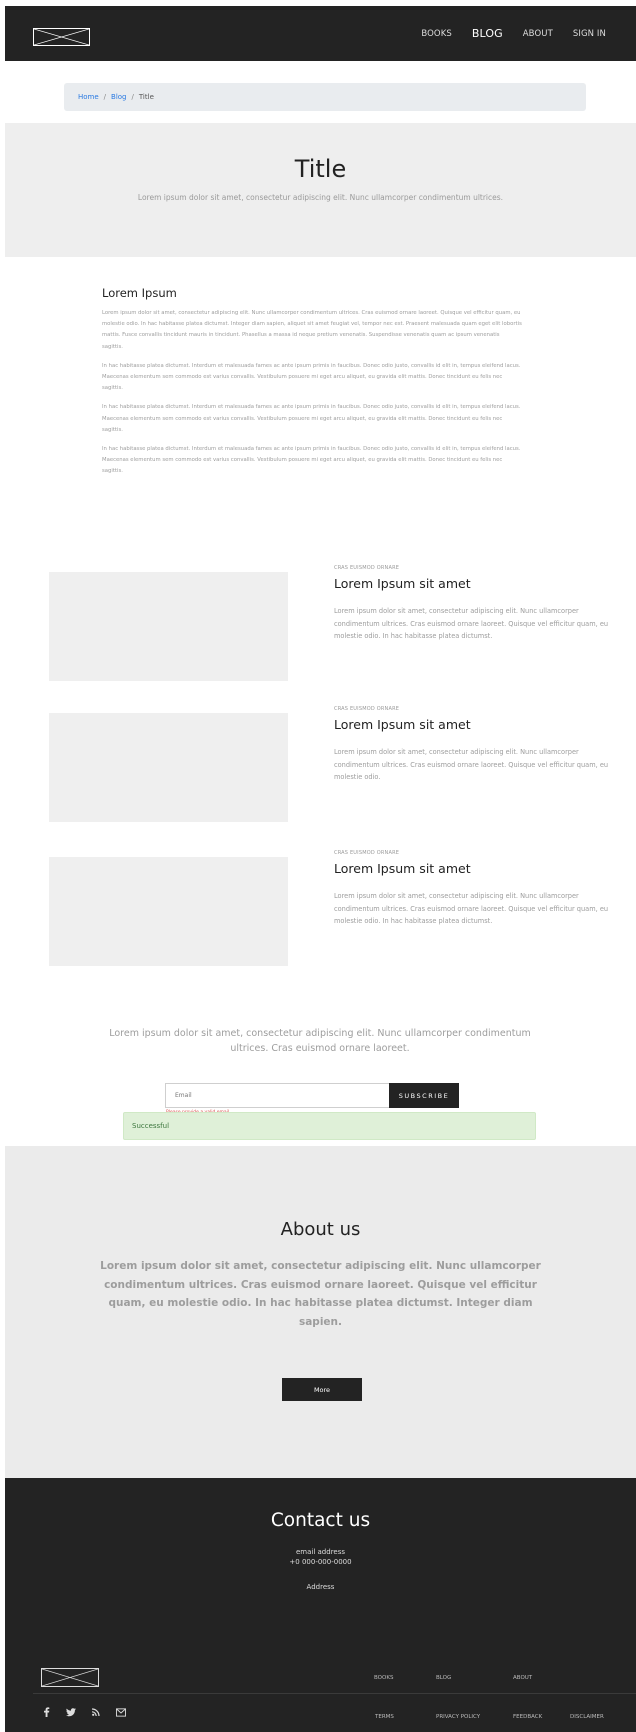 The height and width of the screenshot is (1732, 636). I want to click on footer-link-terms: TERMS, so click(384, 1717).